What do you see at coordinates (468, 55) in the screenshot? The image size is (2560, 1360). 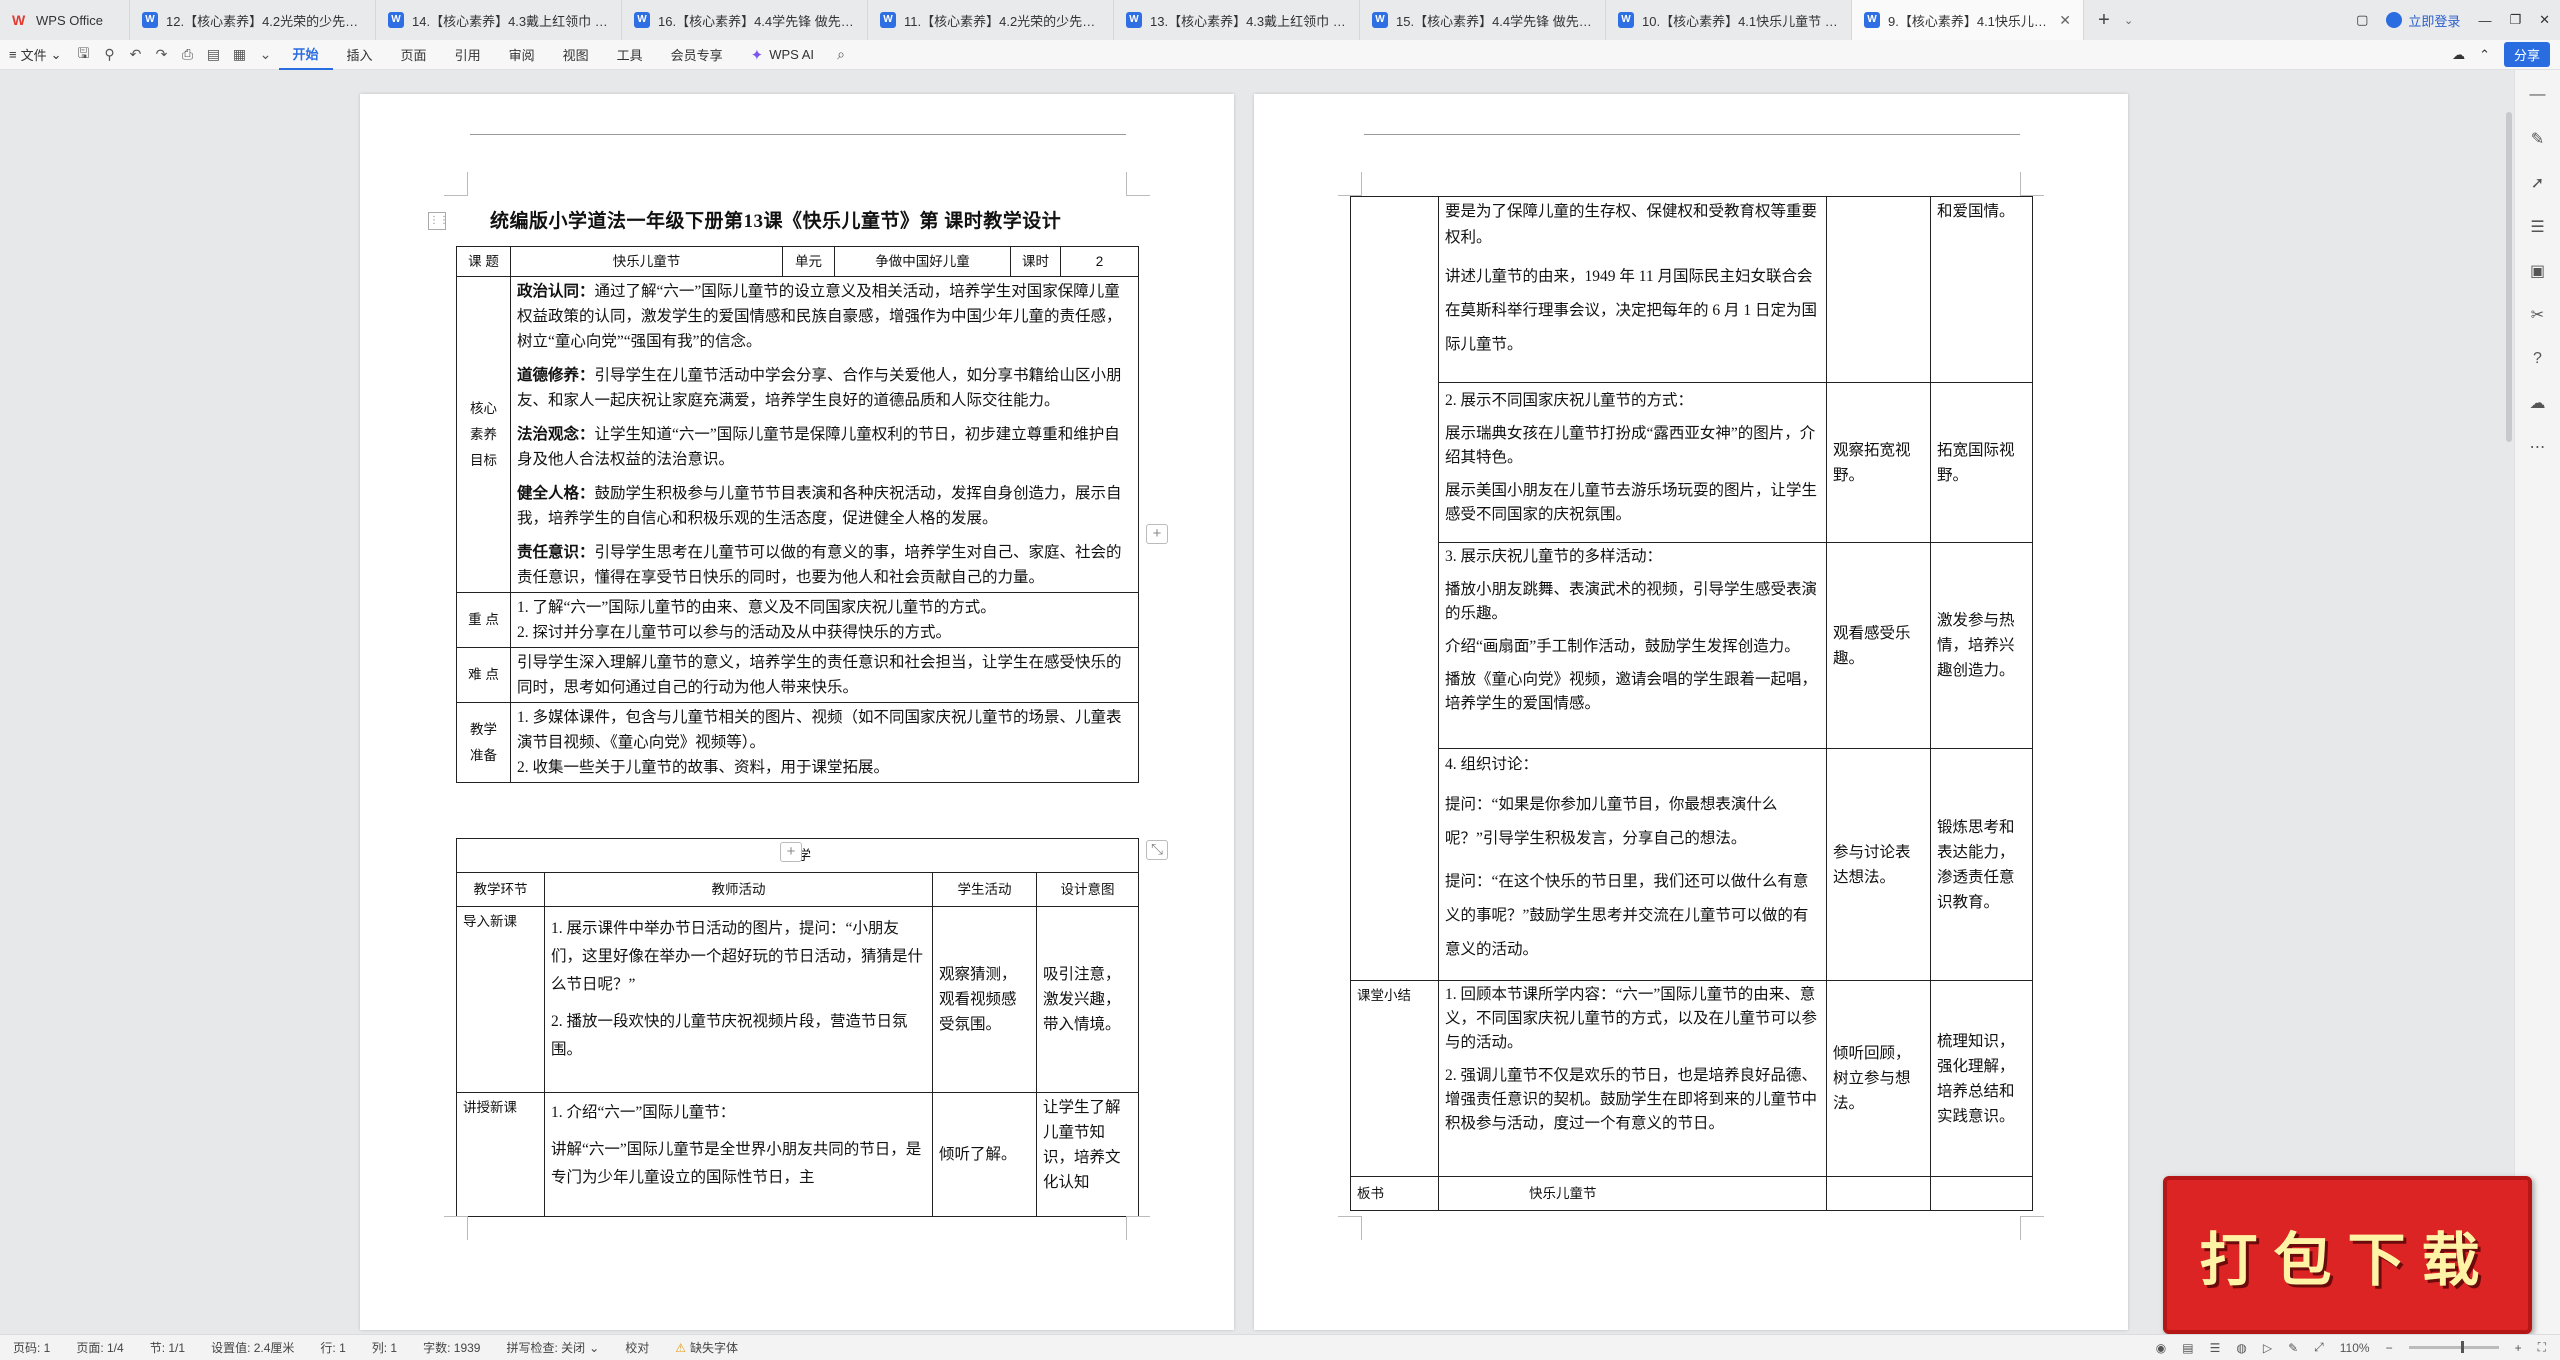 I see `menu-references: 引用` at bounding box center [468, 55].